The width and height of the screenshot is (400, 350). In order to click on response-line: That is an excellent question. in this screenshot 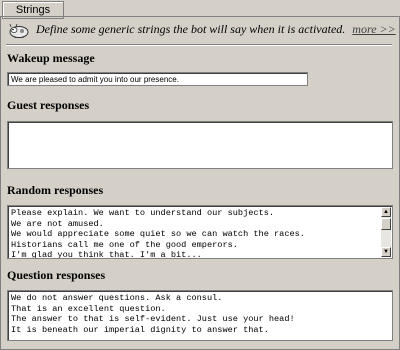, I will do `click(88, 308)`.